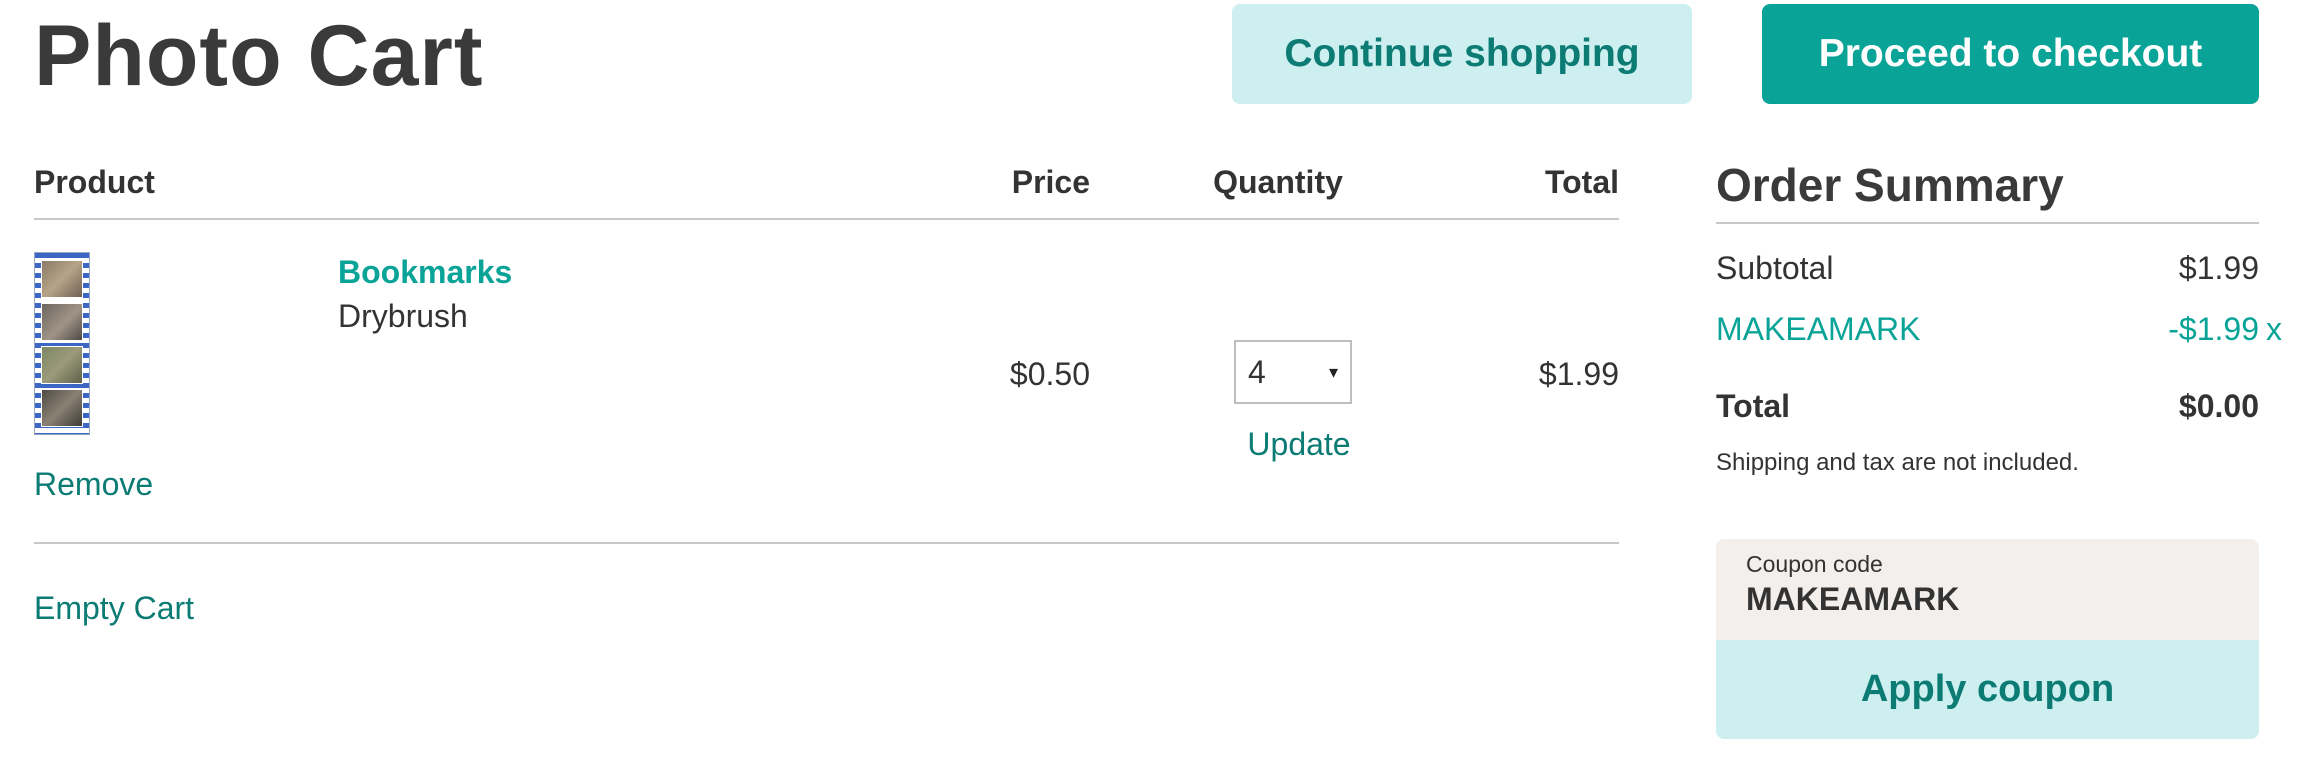 The height and width of the screenshot is (758, 2304). Describe the element at coordinates (1987, 689) in the screenshot. I see `apply-coupon-button: Apply coupon` at that location.